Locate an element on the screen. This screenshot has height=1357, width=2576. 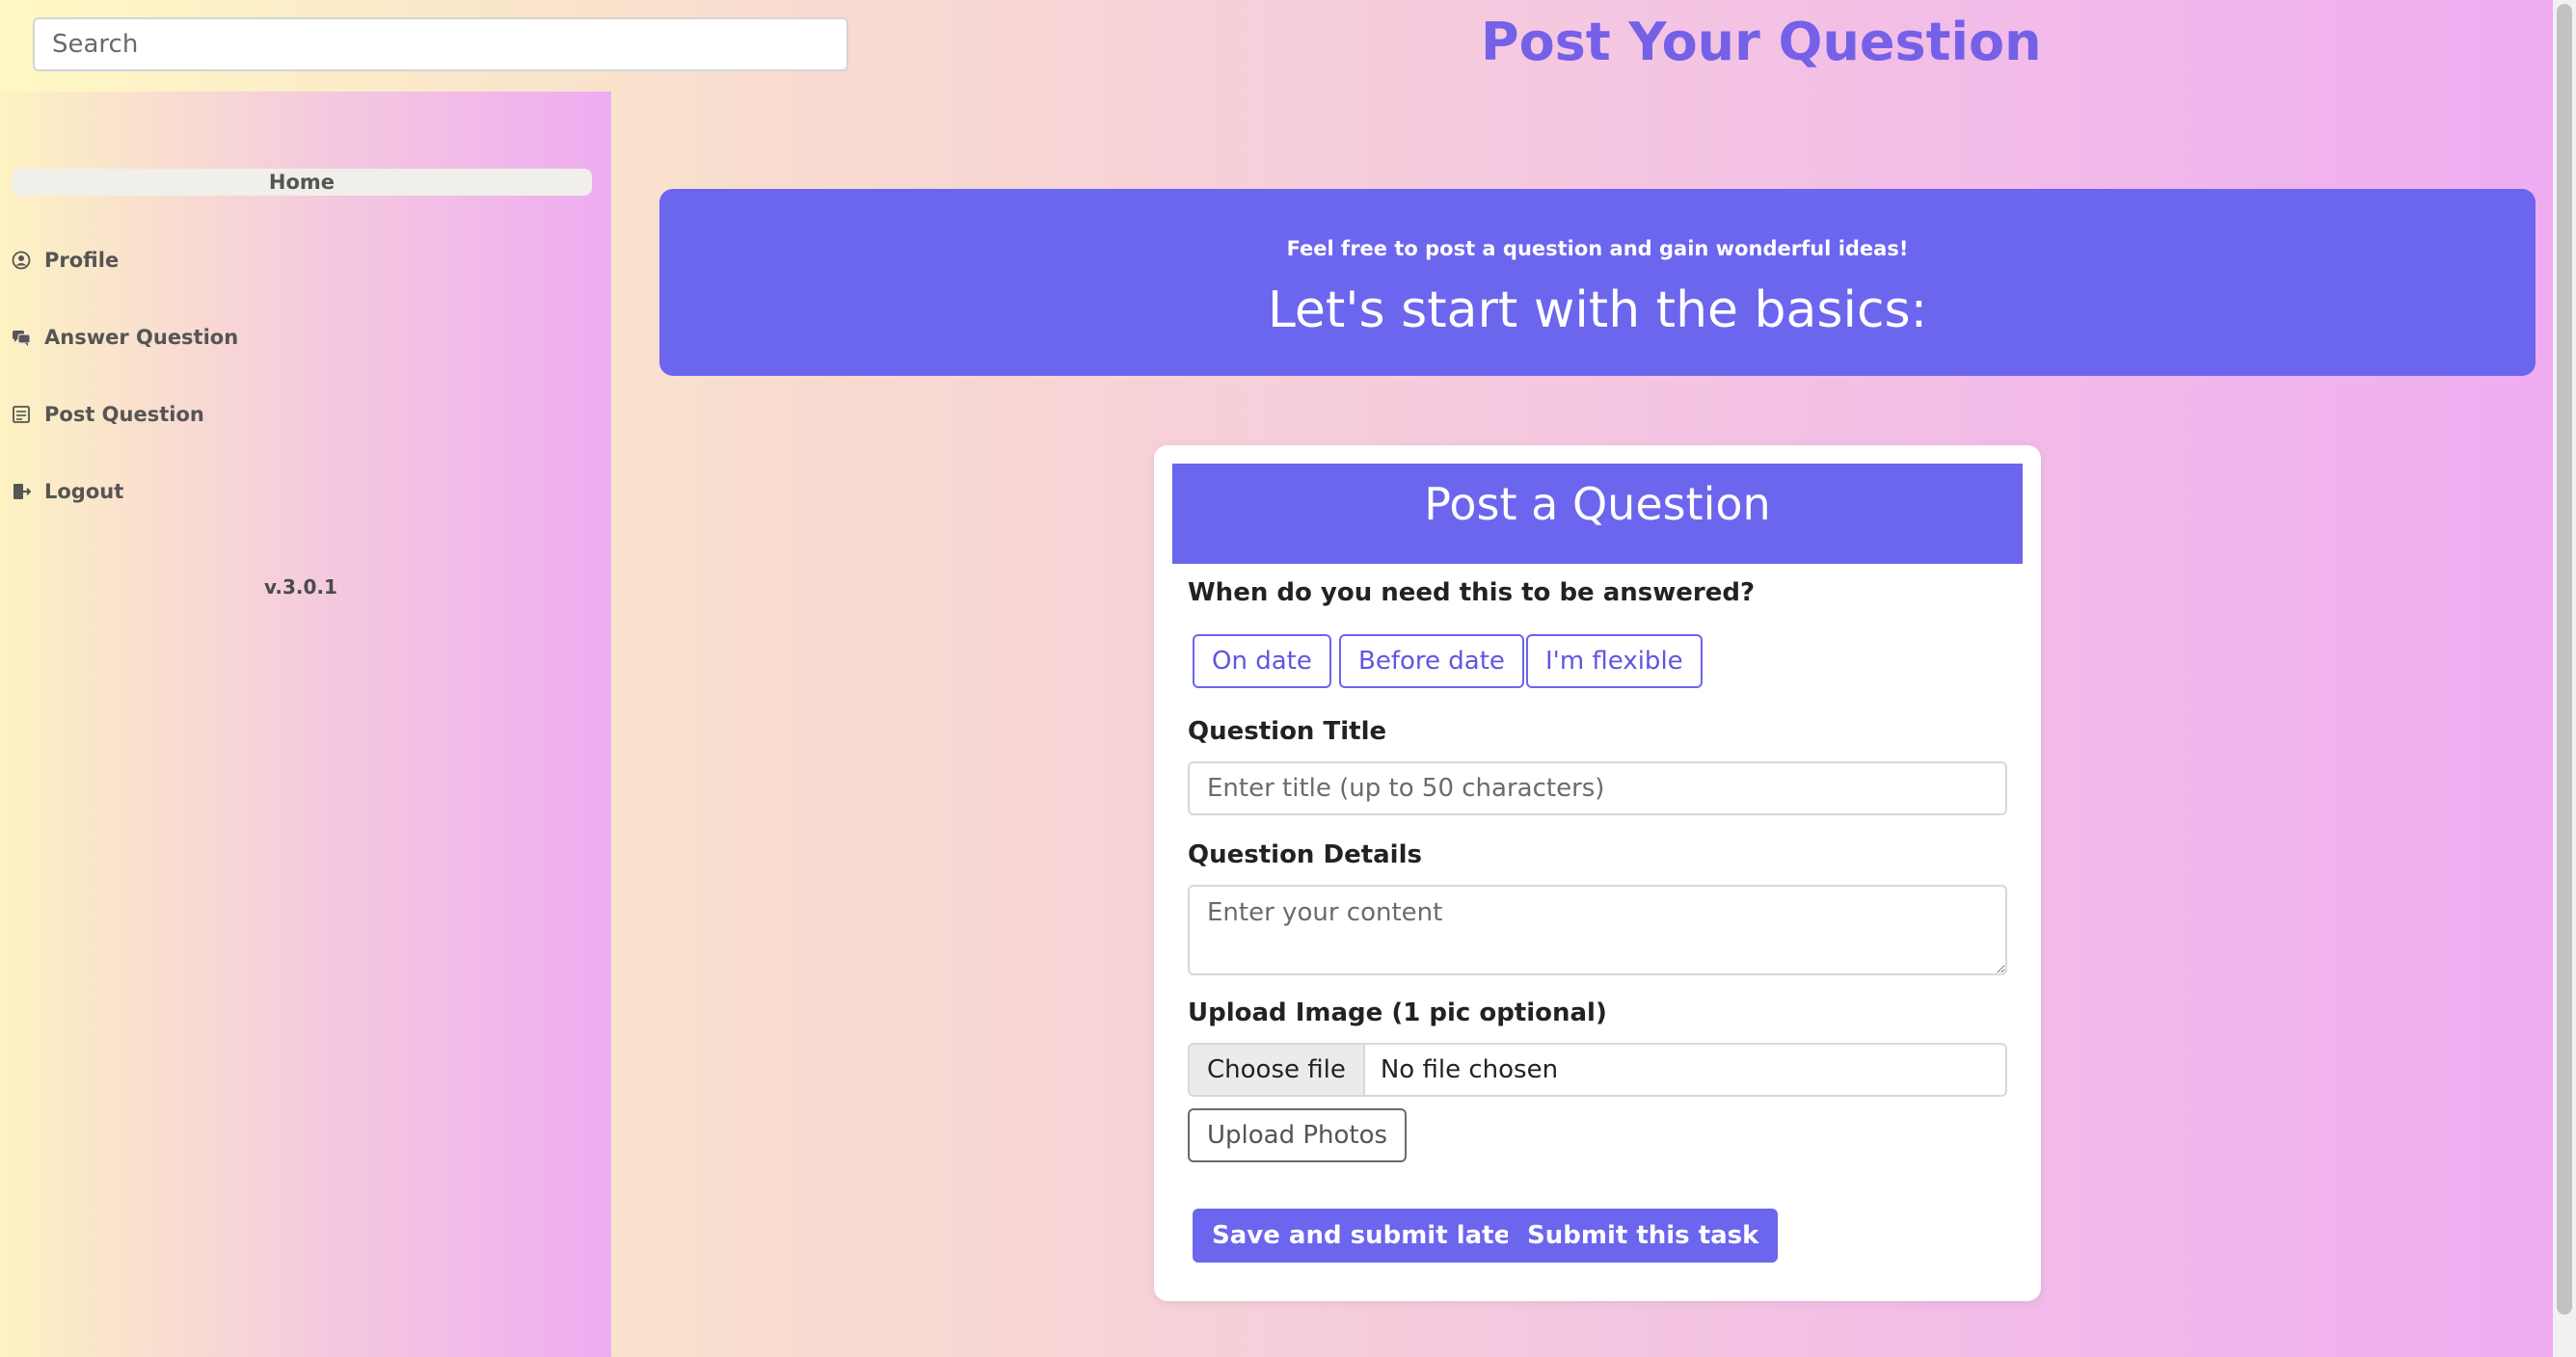
search-input is located at coordinates (441, 44).